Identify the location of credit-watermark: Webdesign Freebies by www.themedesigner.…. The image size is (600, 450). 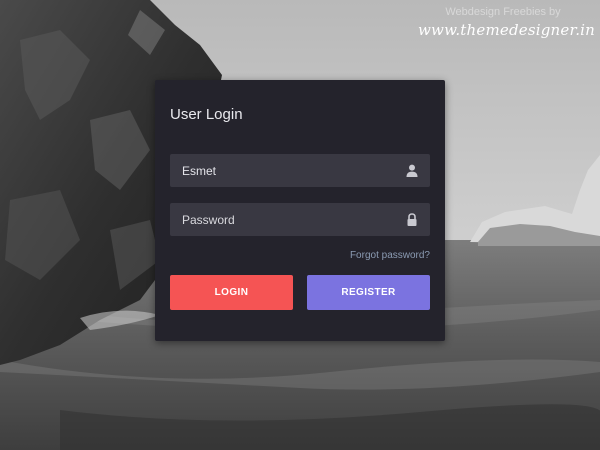
(507, 22).